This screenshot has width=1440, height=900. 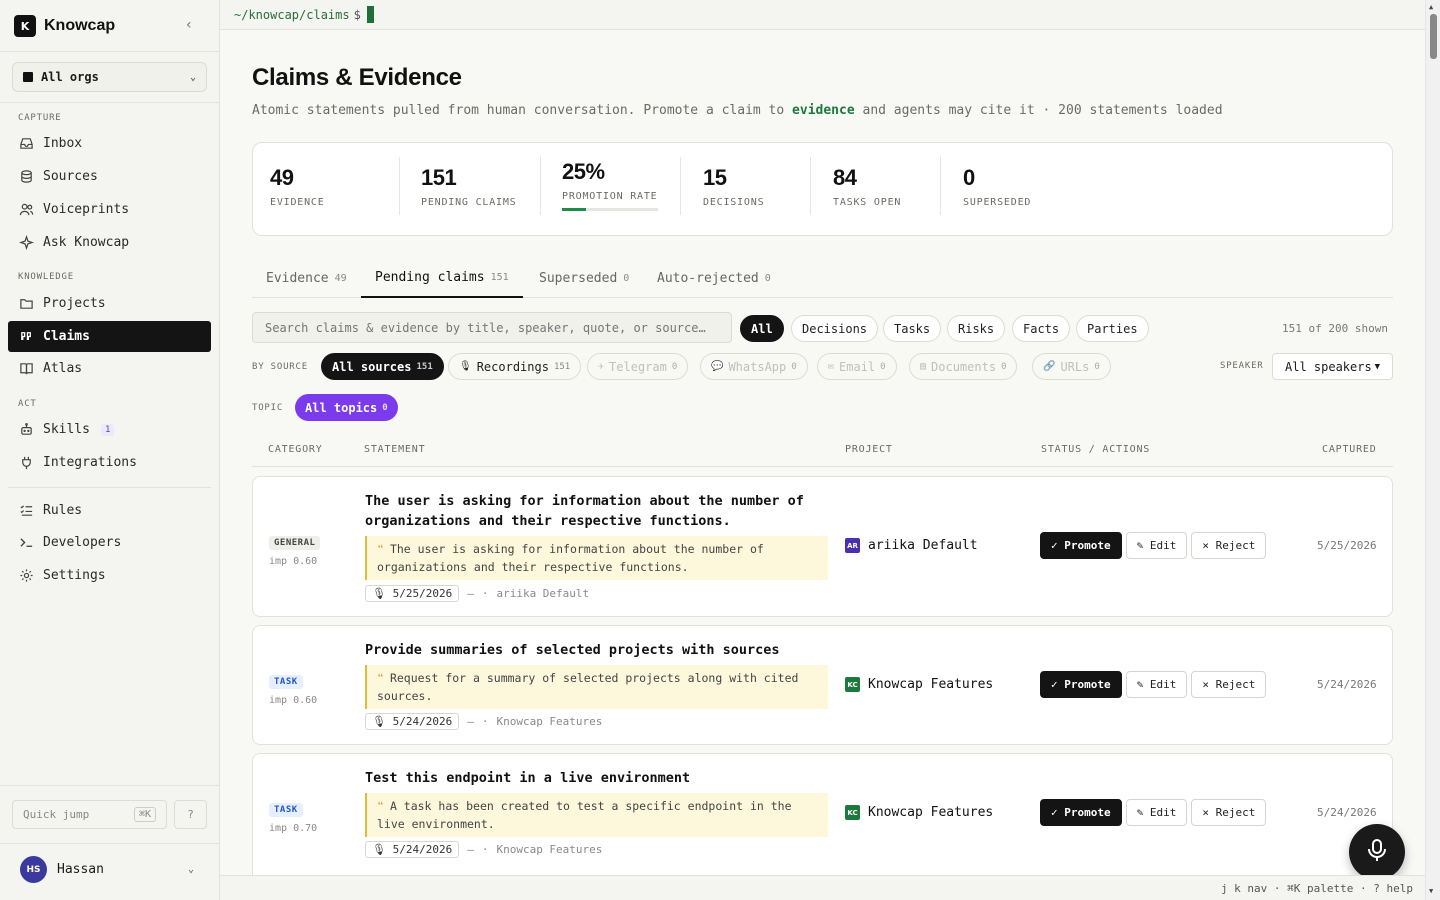 What do you see at coordinates (109, 176) in the screenshot?
I see `sidebar-item-sources: Sources` at bounding box center [109, 176].